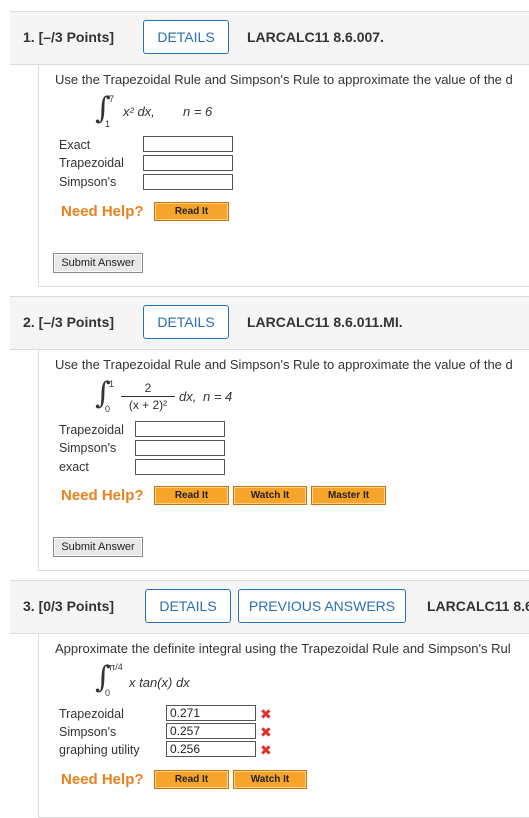 The image size is (529, 818). Describe the element at coordinates (188, 396) in the screenshot. I see `integrand-rest: dx,` at that location.